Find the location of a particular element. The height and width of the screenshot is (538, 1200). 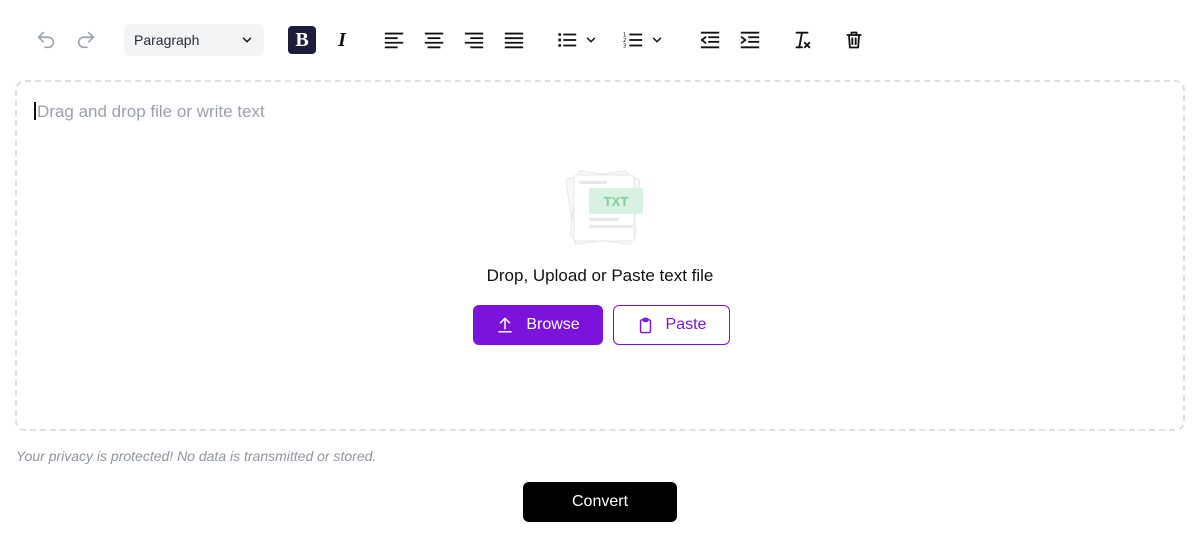

outdent-icon is located at coordinates (710, 40).